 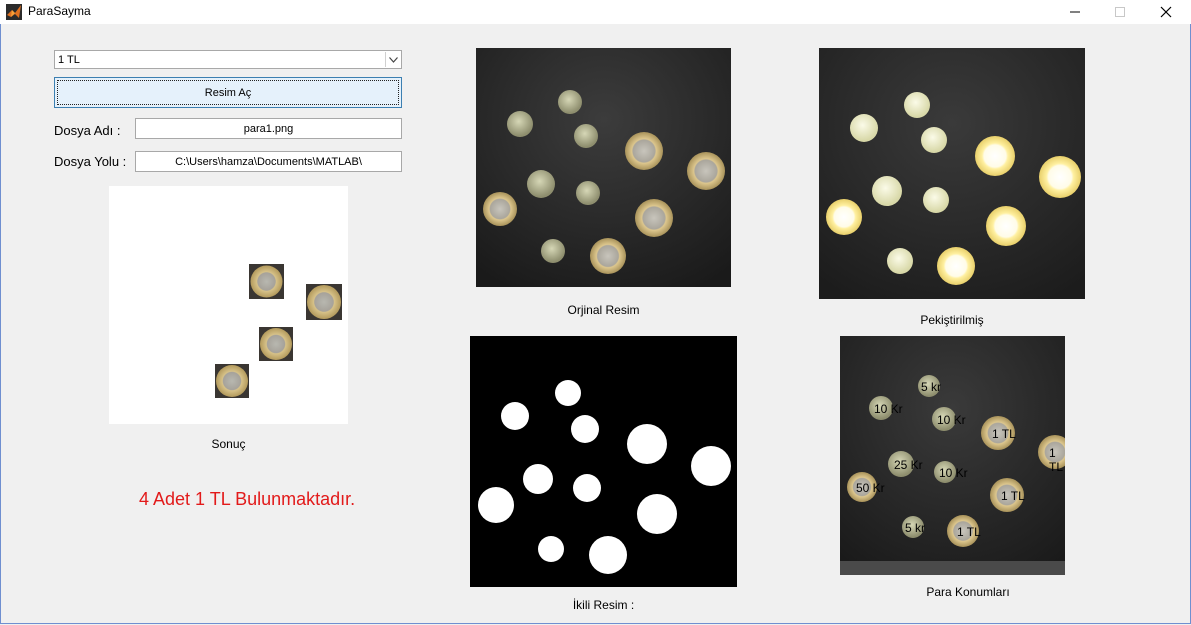 What do you see at coordinates (392, 59) in the screenshot?
I see `chevron-down-icon` at bounding box center [392, 59].